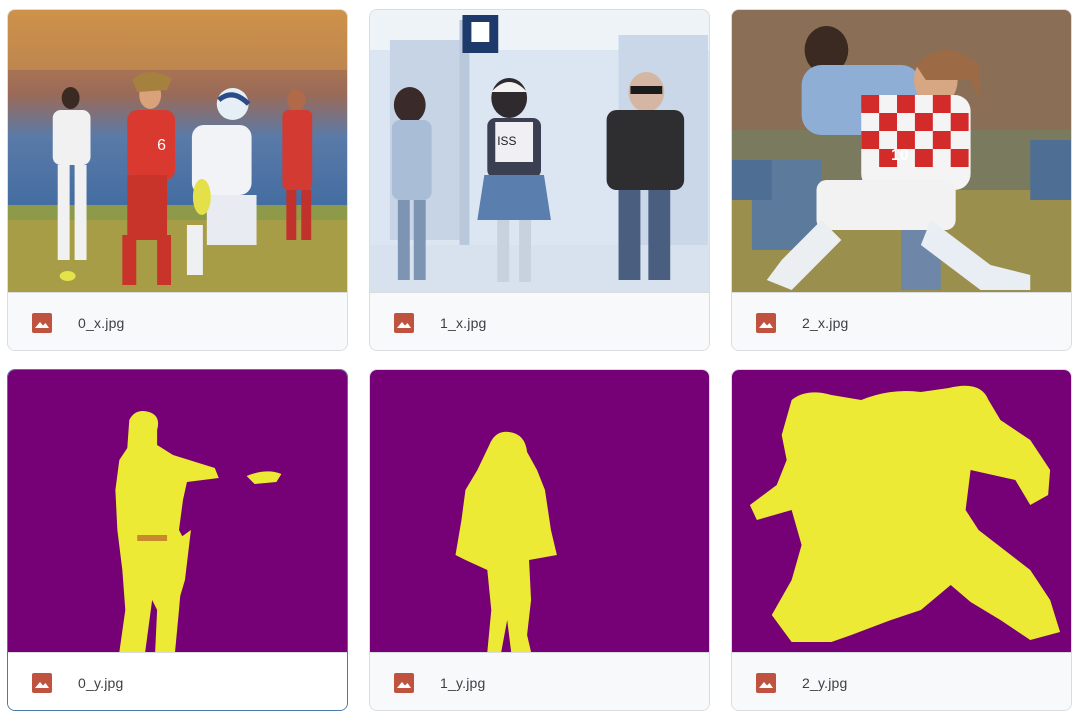 The width and height of the screenshot is (1090, 725). I want to click on file-card-footer: 1_y.jpg, so click(539, 681).